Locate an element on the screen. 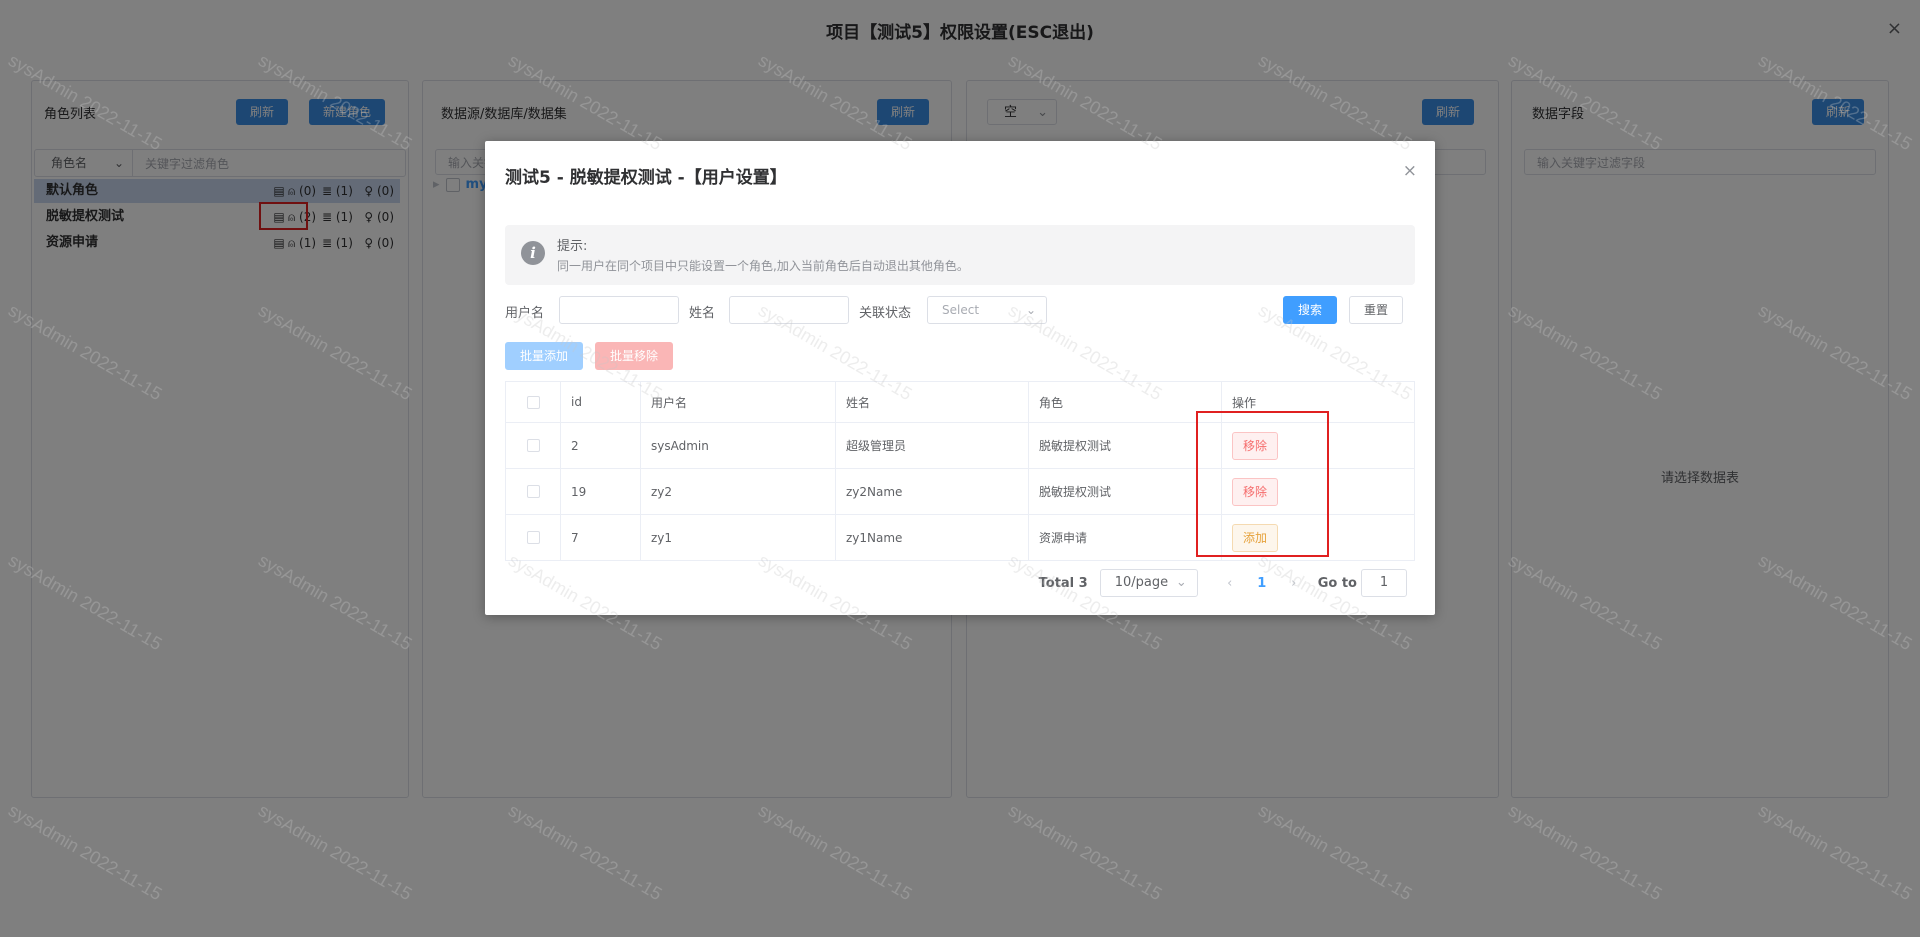  status-select: Select ⌄ is located at coordinates (987, 310).